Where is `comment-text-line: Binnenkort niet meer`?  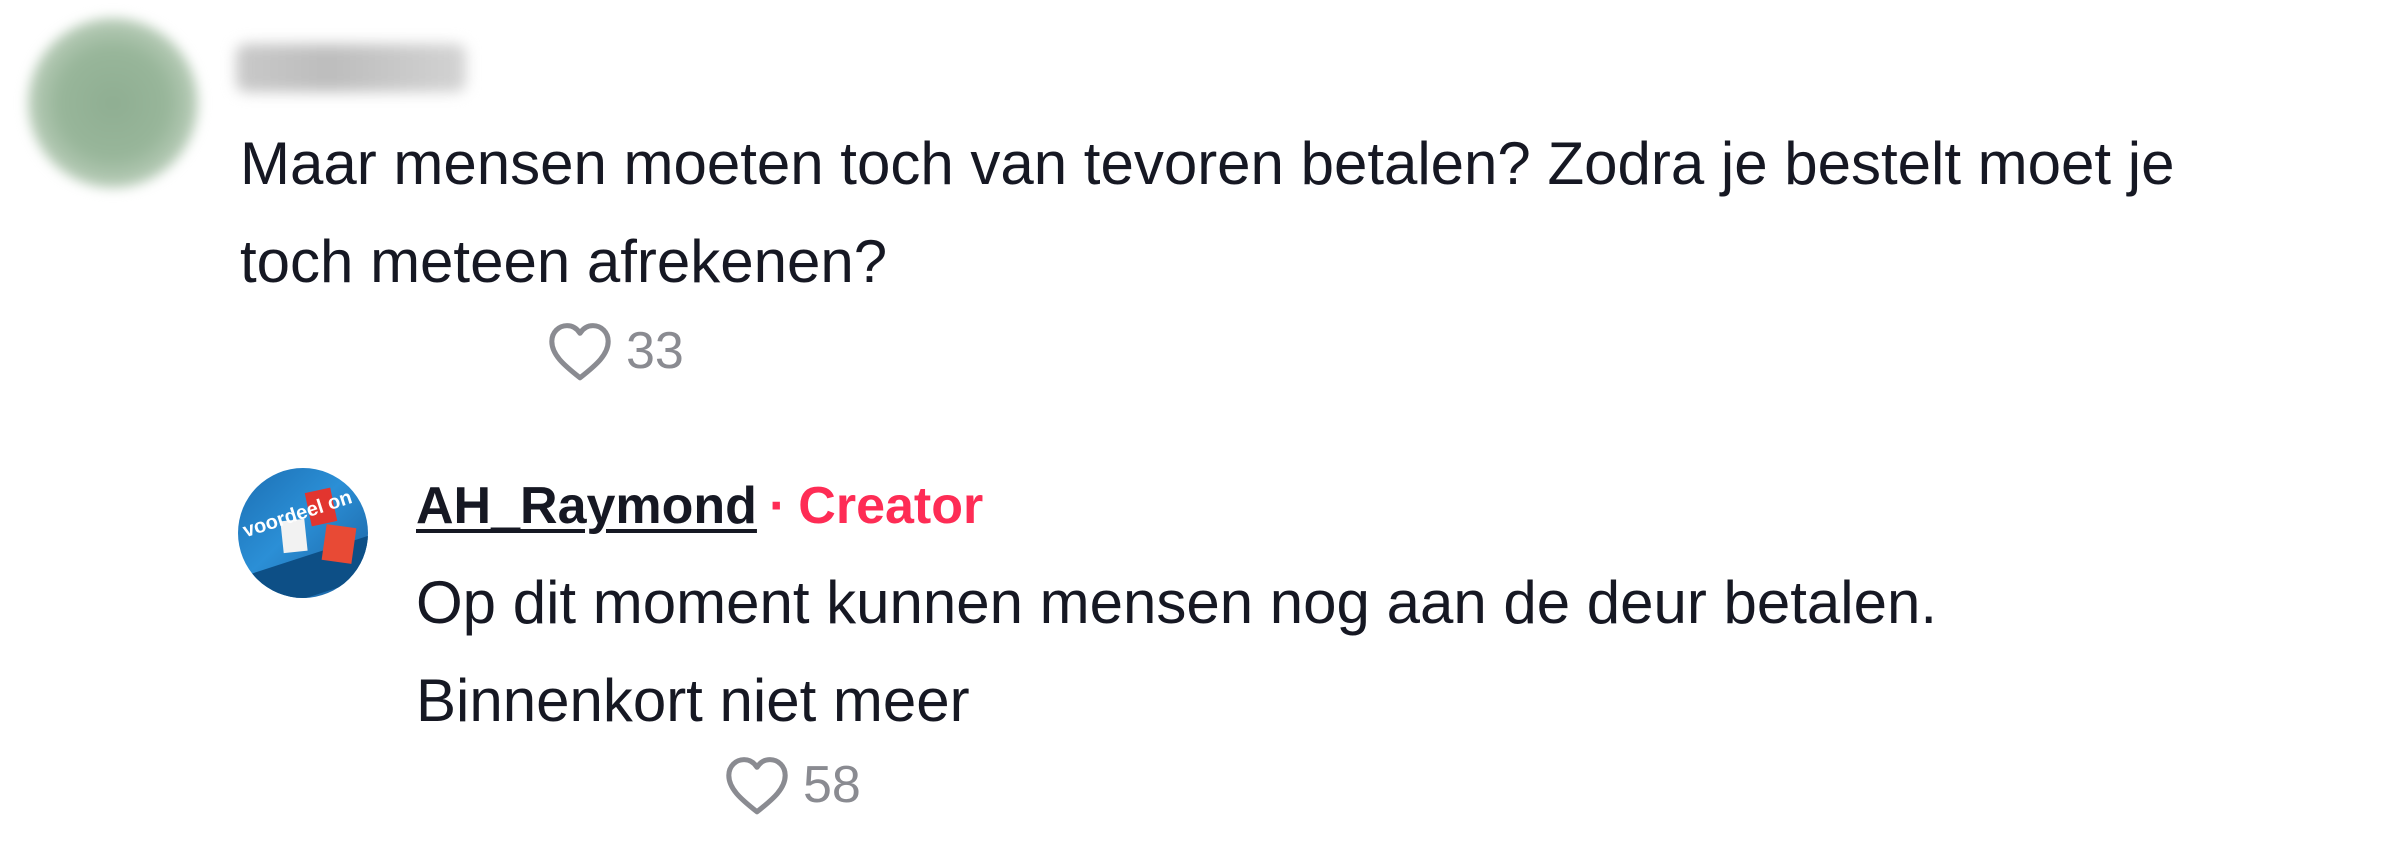
comment-text-line: Binnenkort niet meer is located at coordinates (693, 700).